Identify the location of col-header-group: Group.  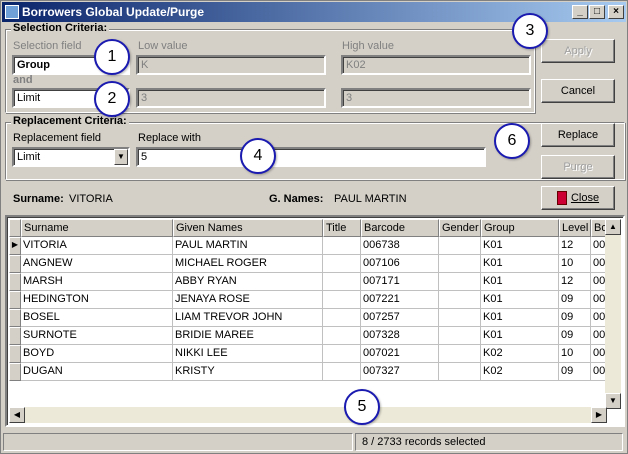
(520, 228).